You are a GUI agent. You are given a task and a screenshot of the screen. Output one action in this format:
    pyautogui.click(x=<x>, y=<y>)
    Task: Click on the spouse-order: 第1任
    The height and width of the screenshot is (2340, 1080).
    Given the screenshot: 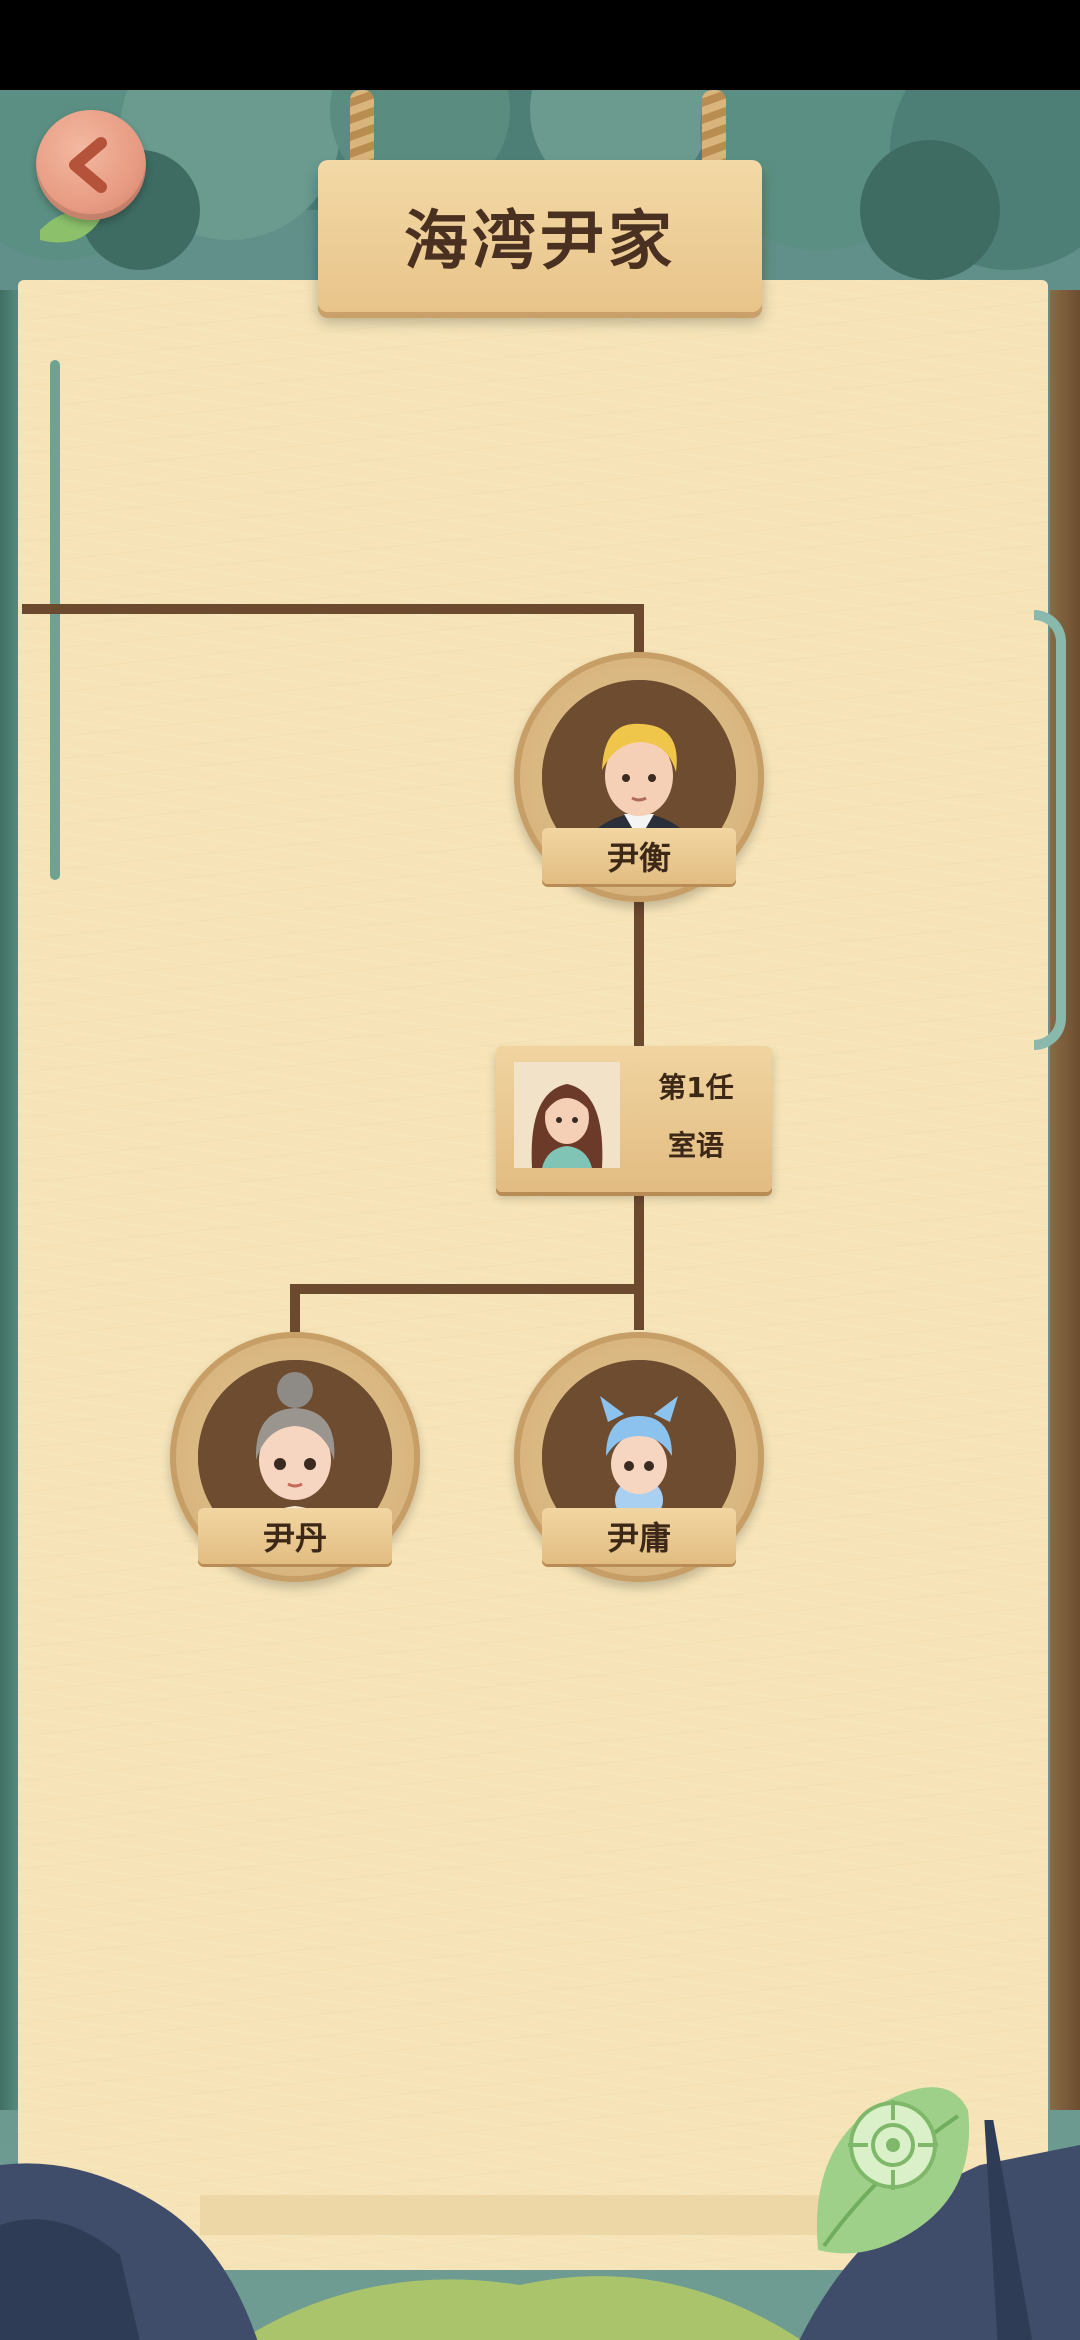 What is the action you would take?
    pyautogui.click(x=696, y=1087)
    